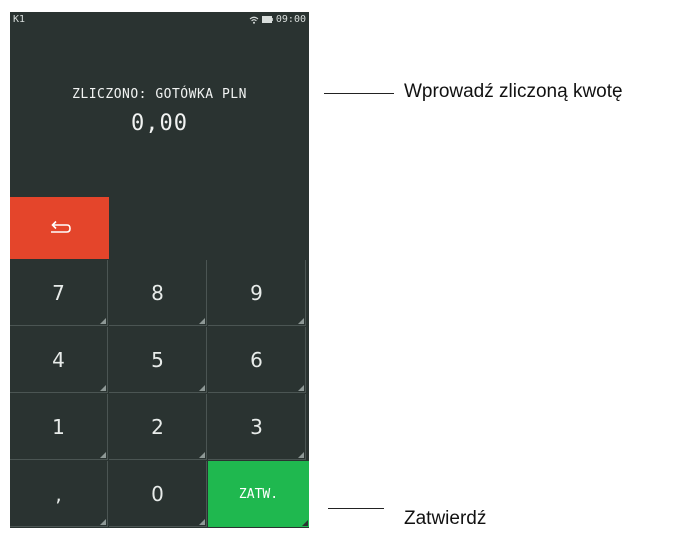  I want to click on key-5: 5, so click(158, 360).